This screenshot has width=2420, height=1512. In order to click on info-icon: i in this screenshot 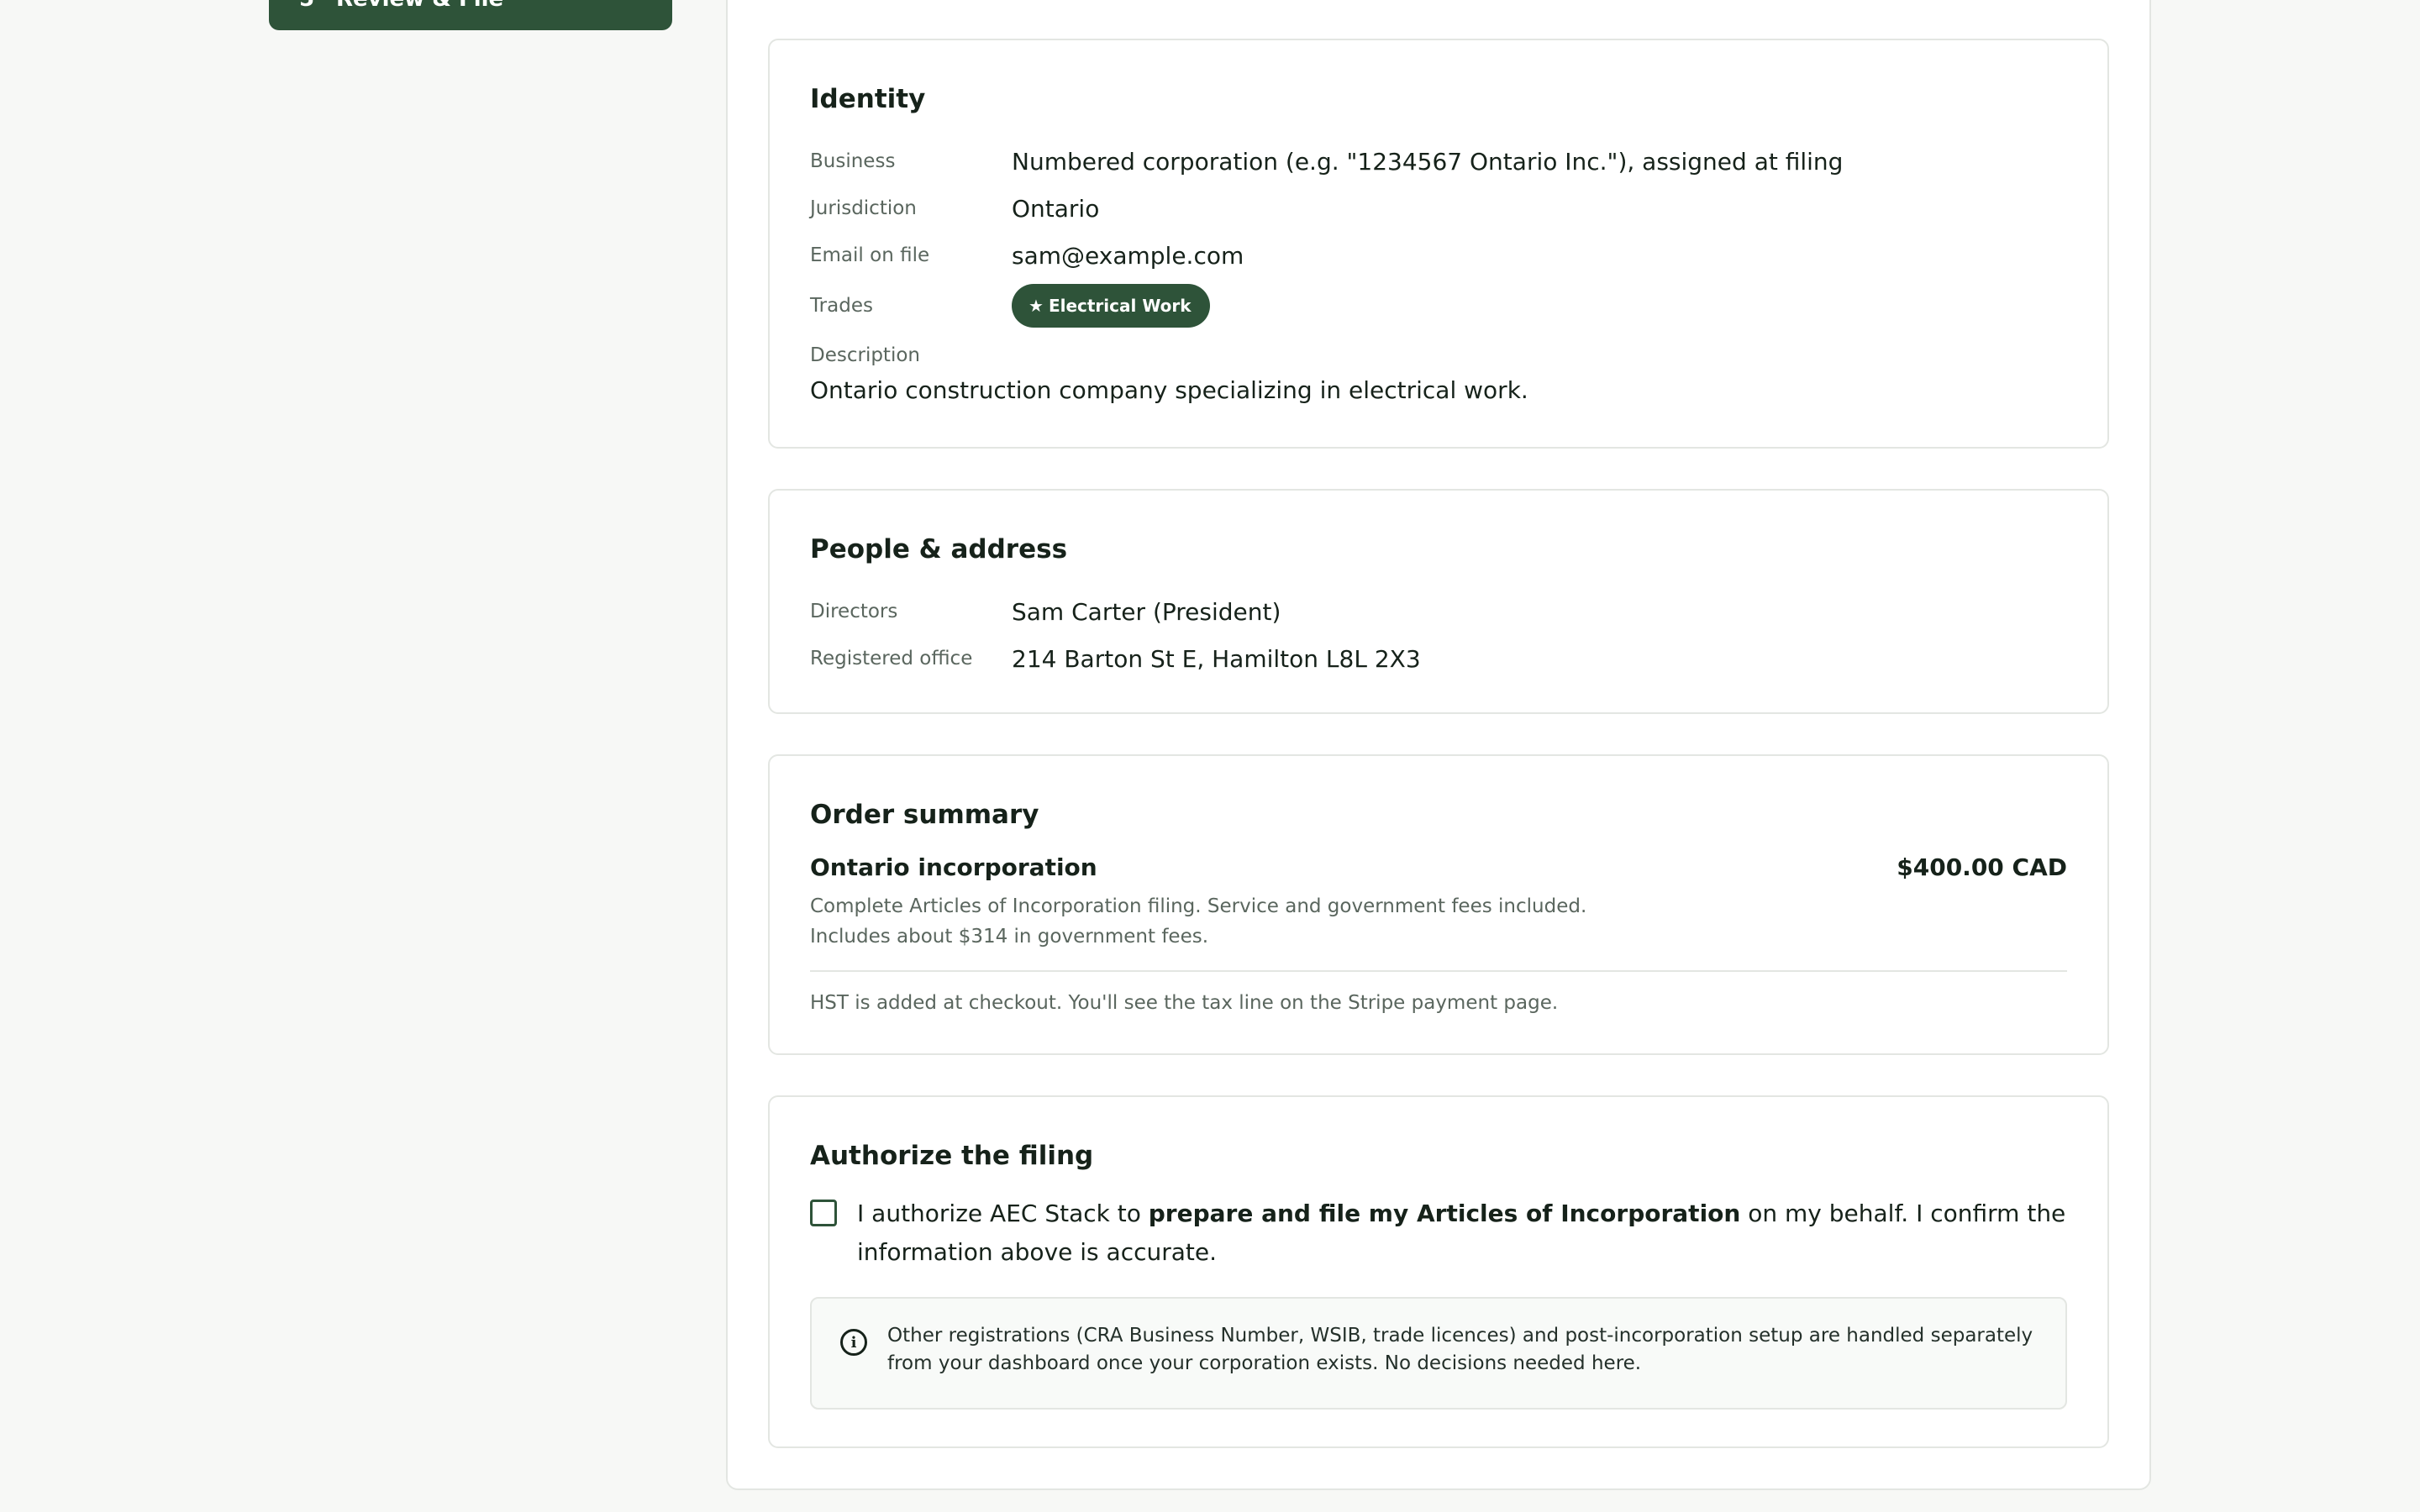, I will do `click(854, 1343)`.